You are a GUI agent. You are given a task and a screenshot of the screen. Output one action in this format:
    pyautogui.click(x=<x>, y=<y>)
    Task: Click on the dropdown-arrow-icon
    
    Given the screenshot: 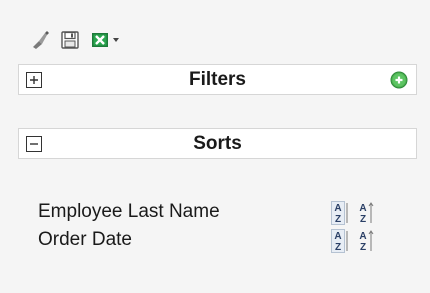 What is the action you would take?
    pyautogui.click(x=116, y=40)
    